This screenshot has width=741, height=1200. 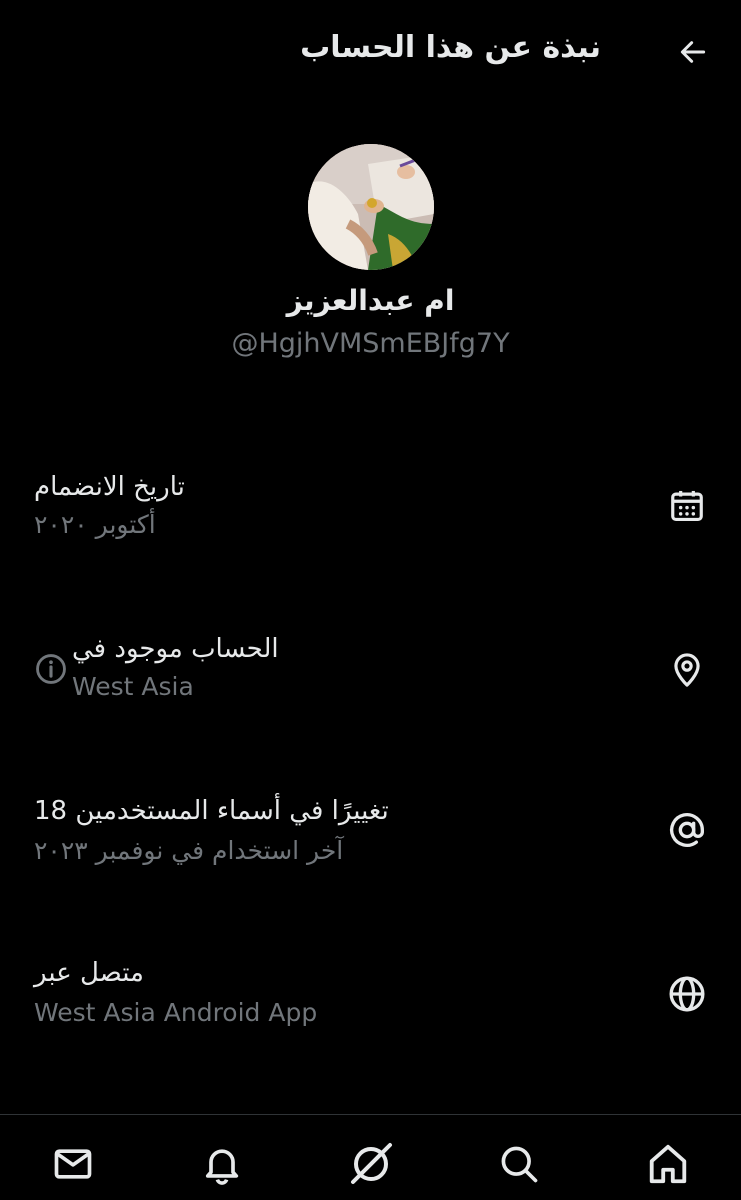 I want to click on row-icon-join-date, so click(x=687, y=506).